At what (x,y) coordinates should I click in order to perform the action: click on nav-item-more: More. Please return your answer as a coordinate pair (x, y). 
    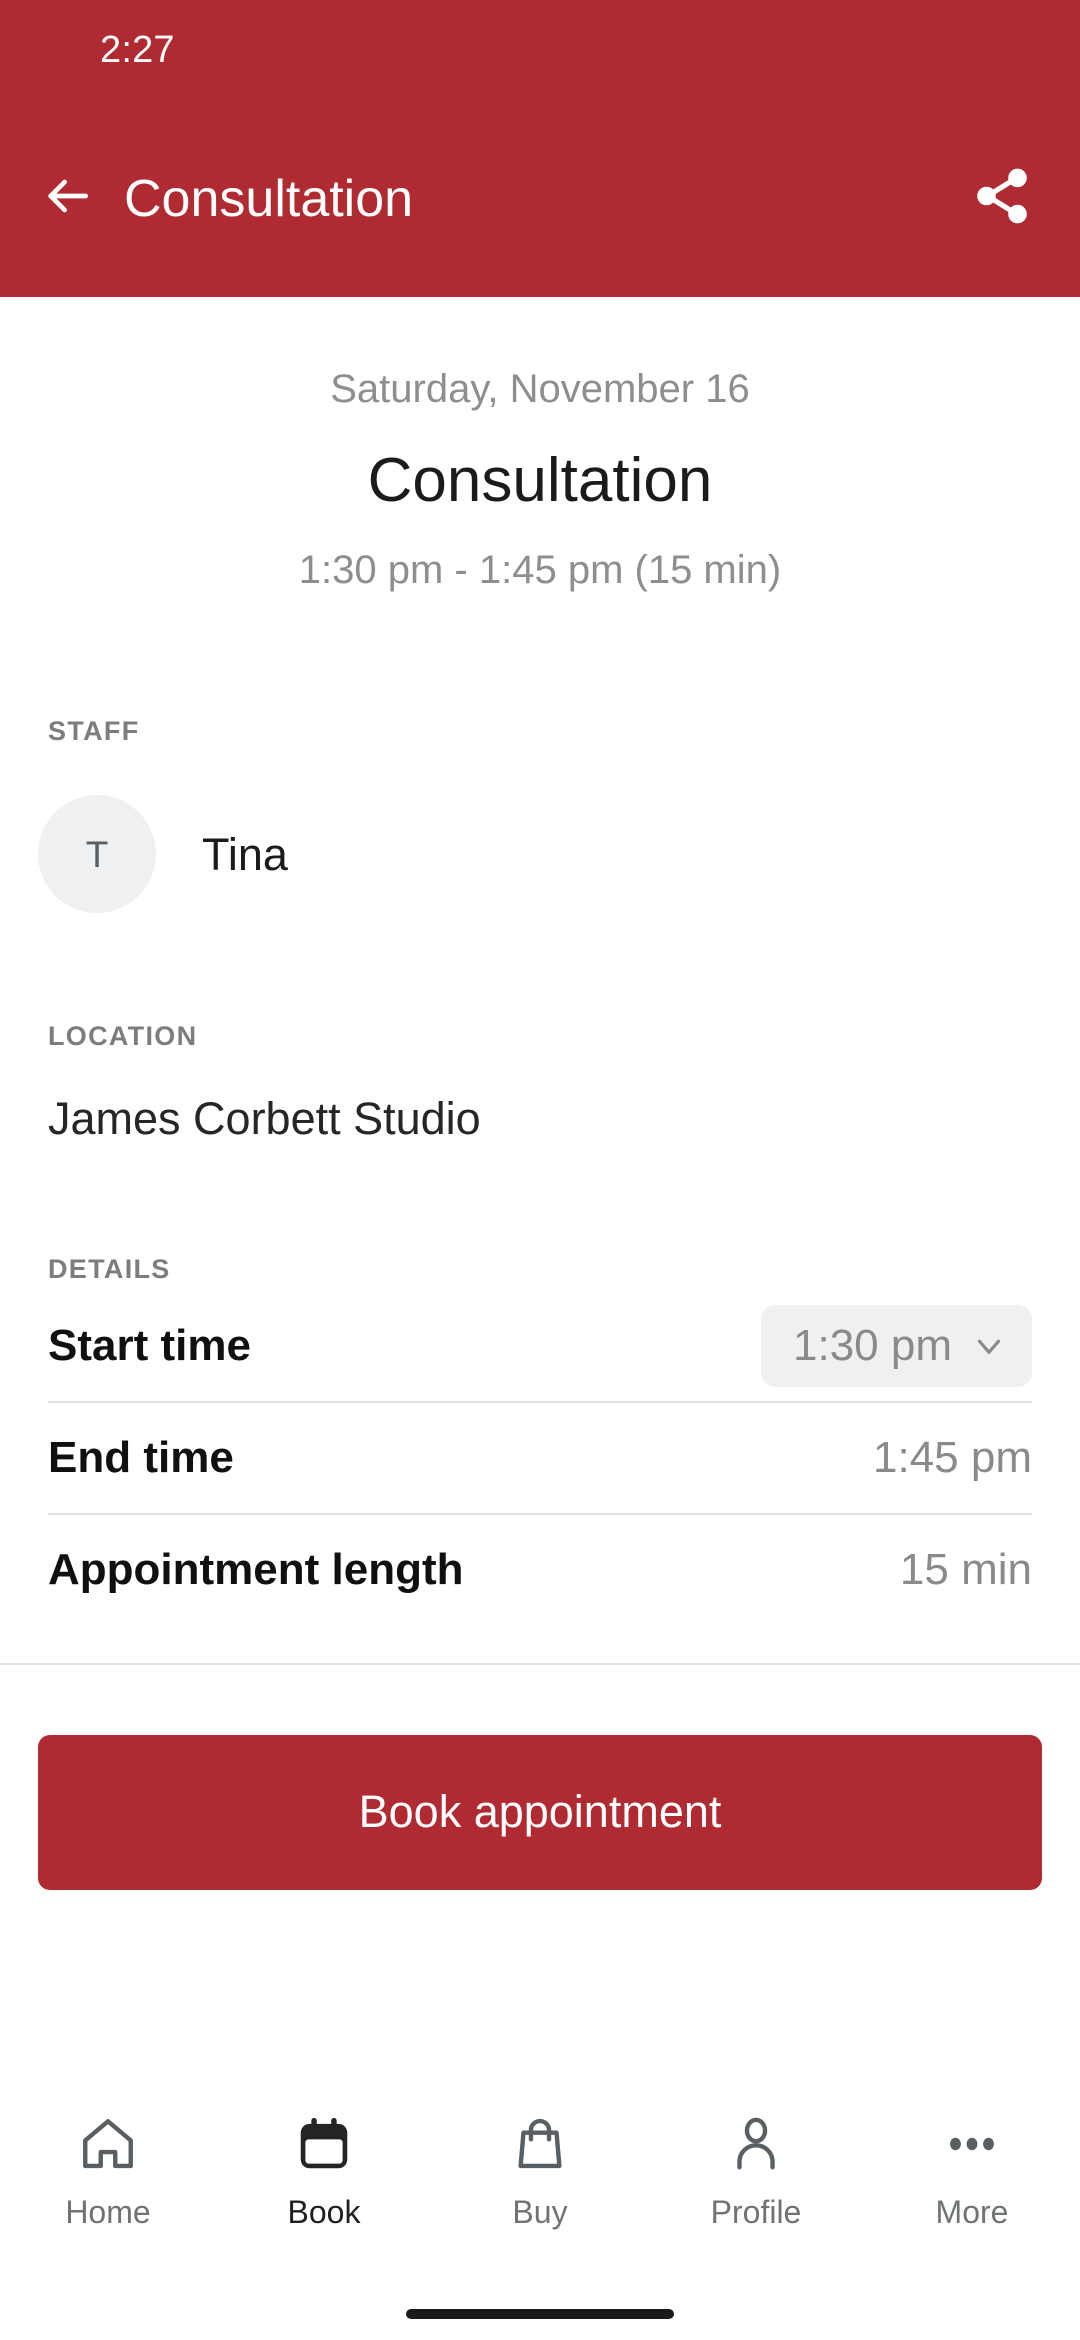
    Looking at the image, I should click on (972, 2167).